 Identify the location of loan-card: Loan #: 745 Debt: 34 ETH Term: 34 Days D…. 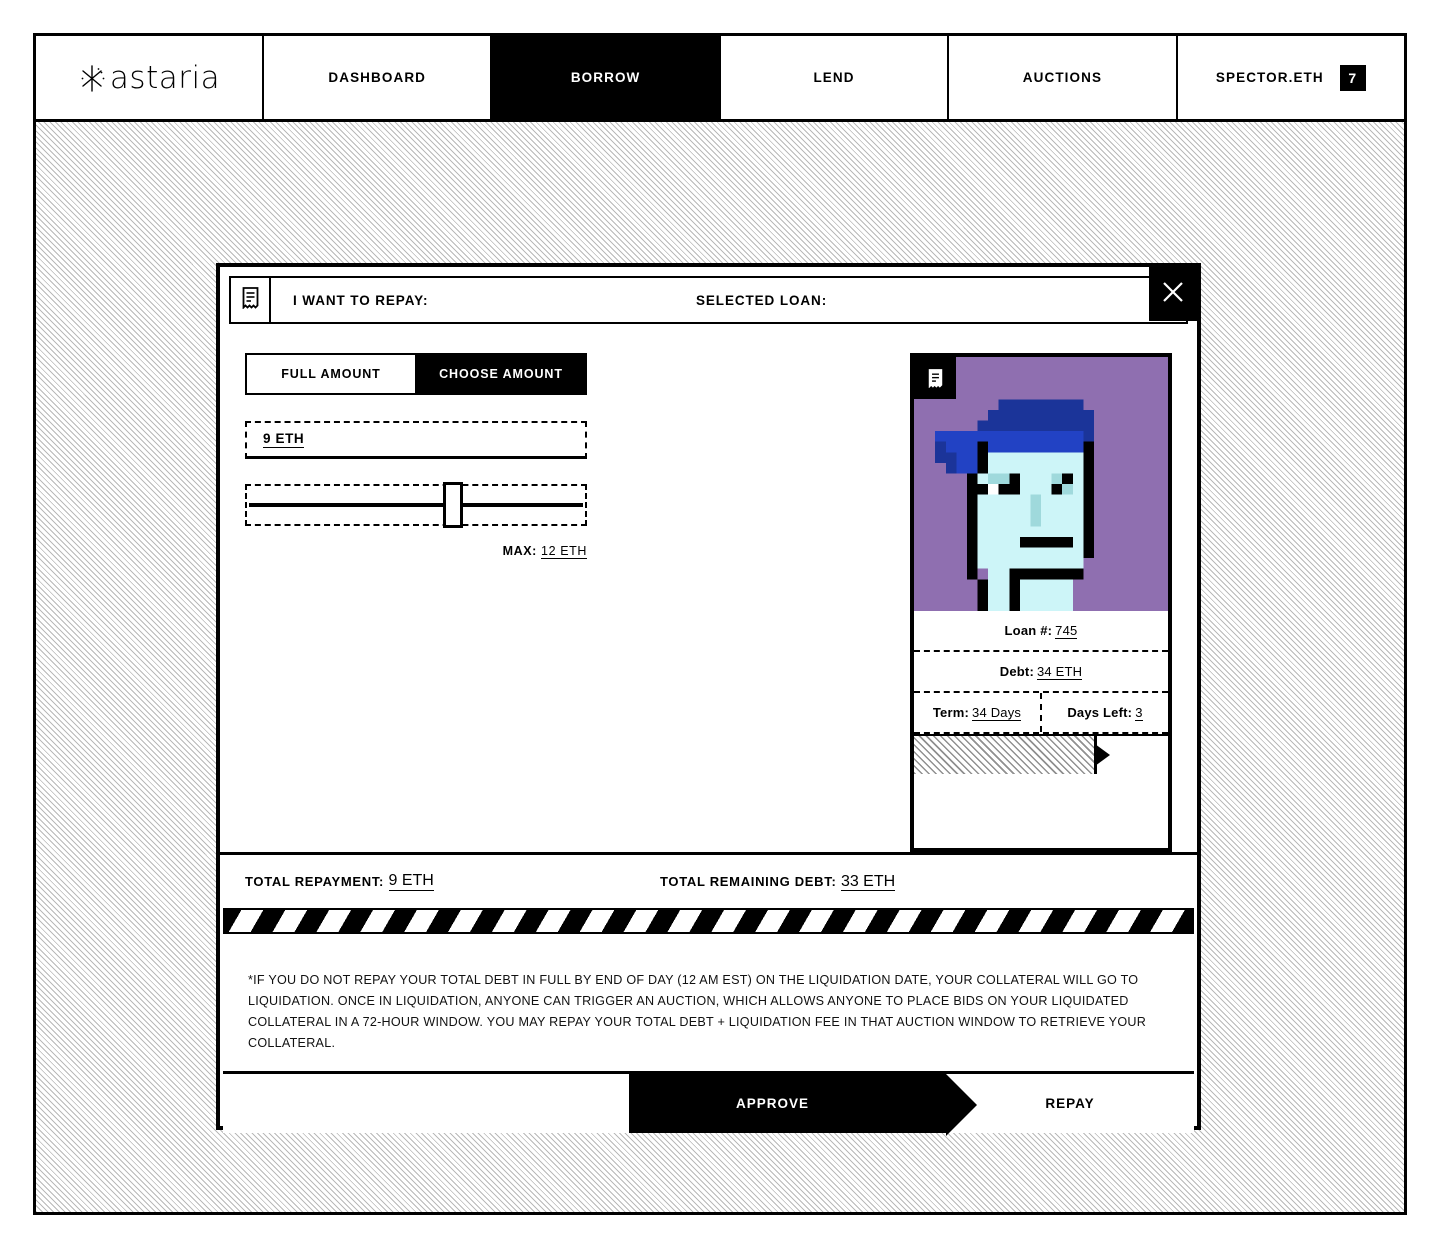
(1041, 602).